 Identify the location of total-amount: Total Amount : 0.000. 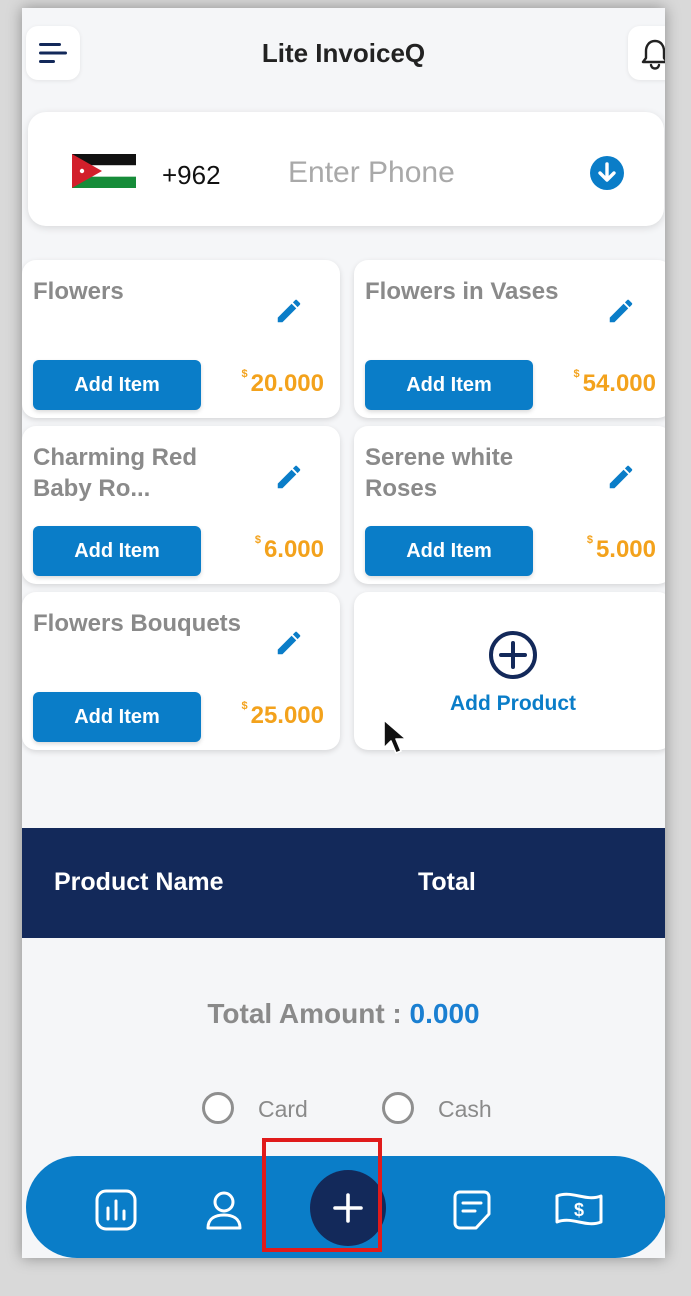
(343, 1014).